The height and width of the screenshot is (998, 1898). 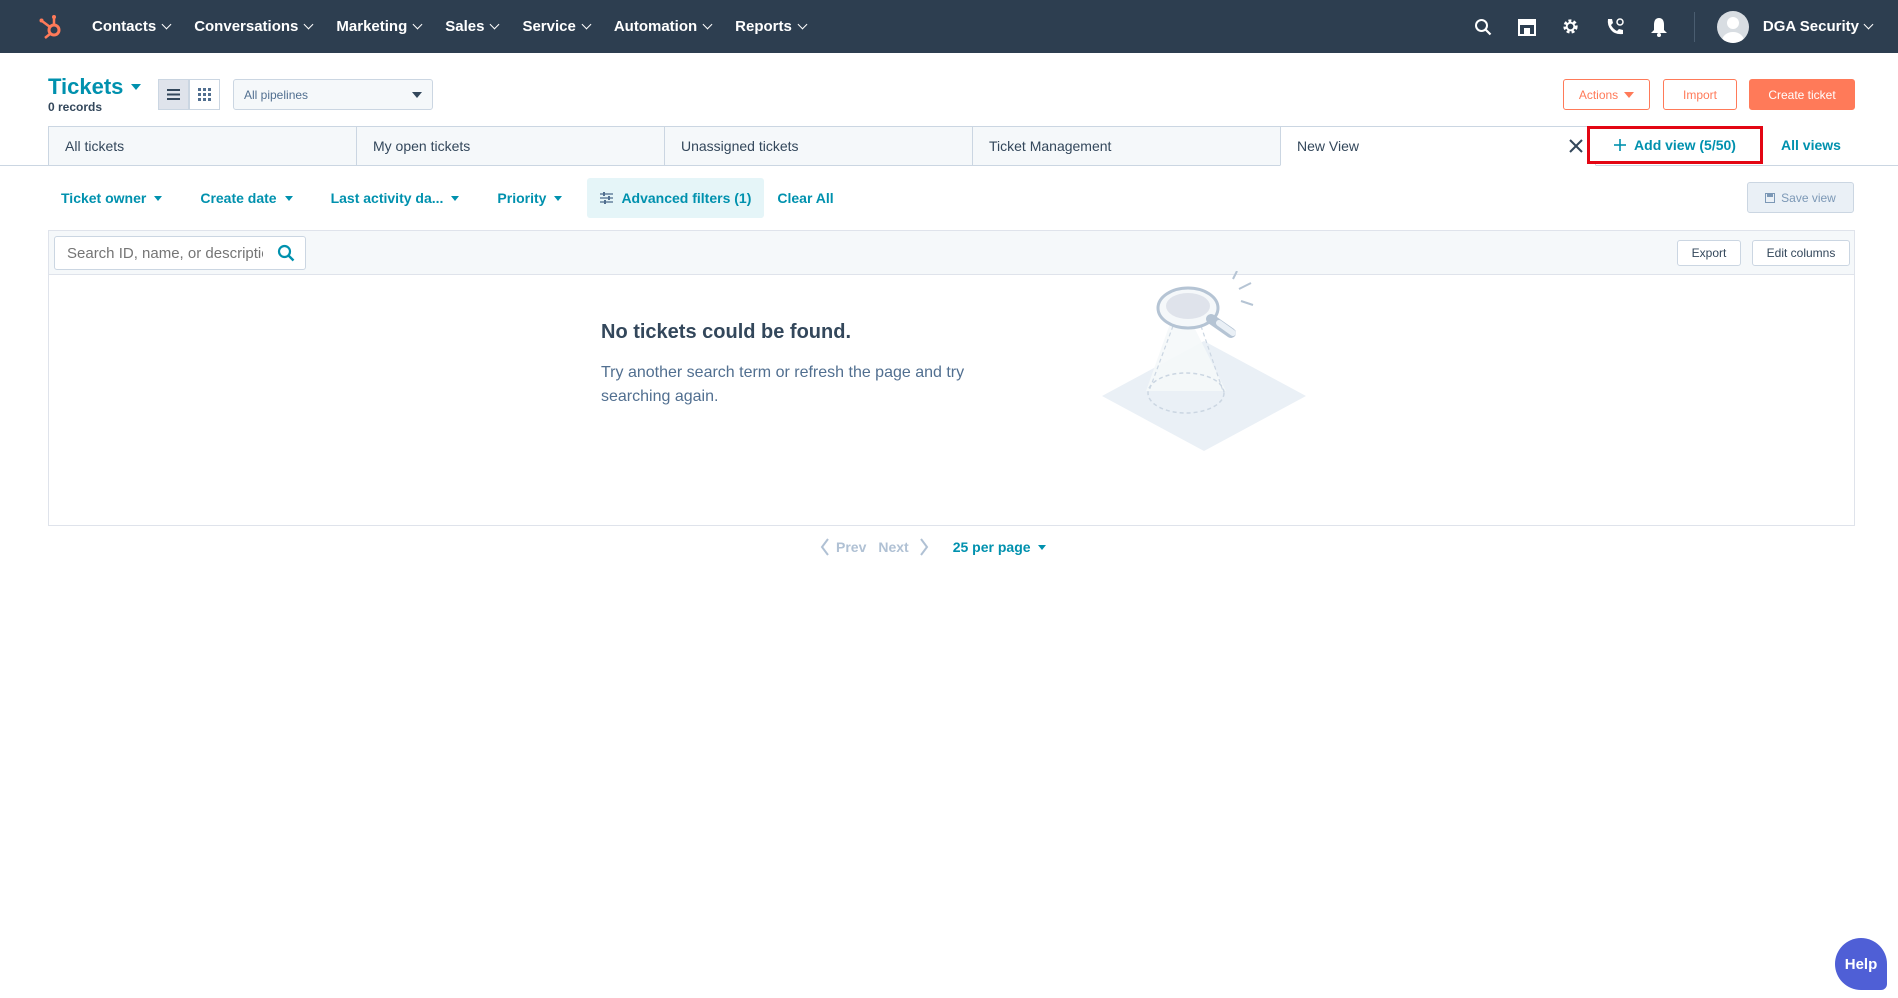 What do you see at coordinates (1770, 197) in the screenshot?
I see `save-icon` at bounding box center [1770, 197].